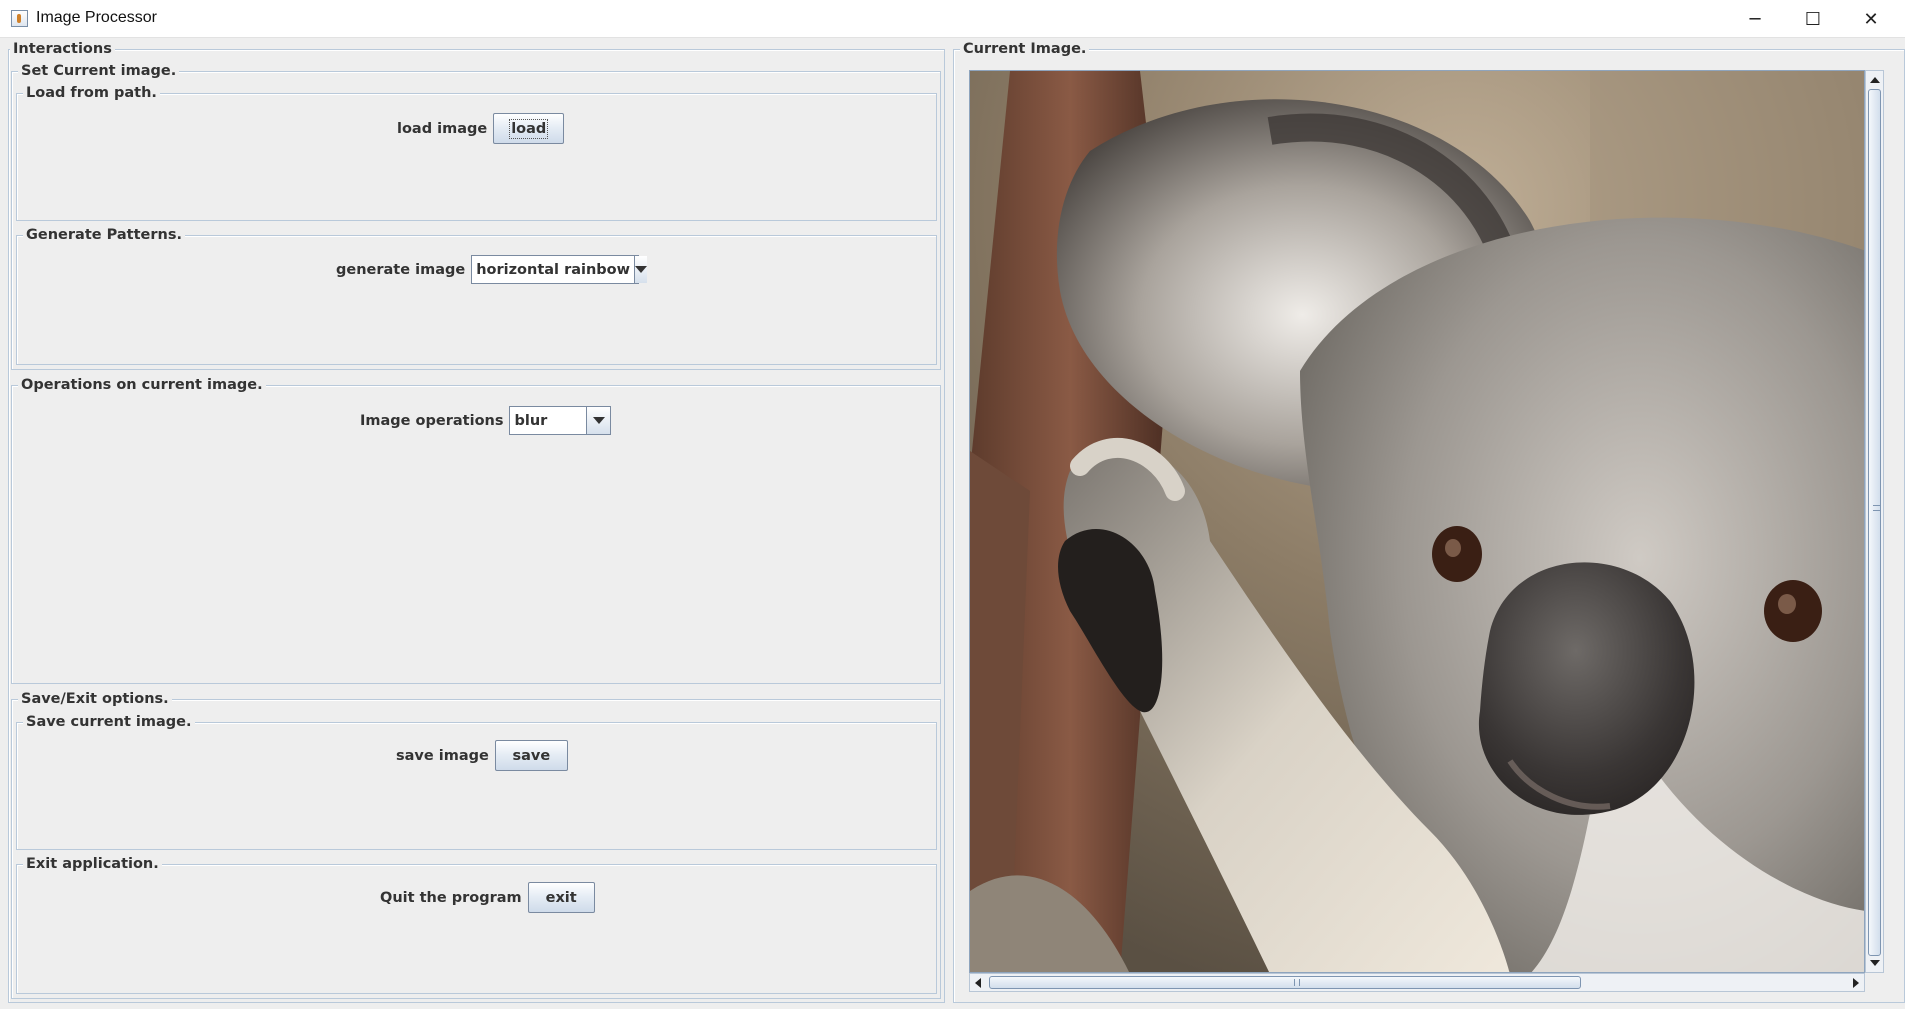 This screenshot has width=1905, height=1009. I want to click on set-current-image-title: Set Current image., so click(99, 71).